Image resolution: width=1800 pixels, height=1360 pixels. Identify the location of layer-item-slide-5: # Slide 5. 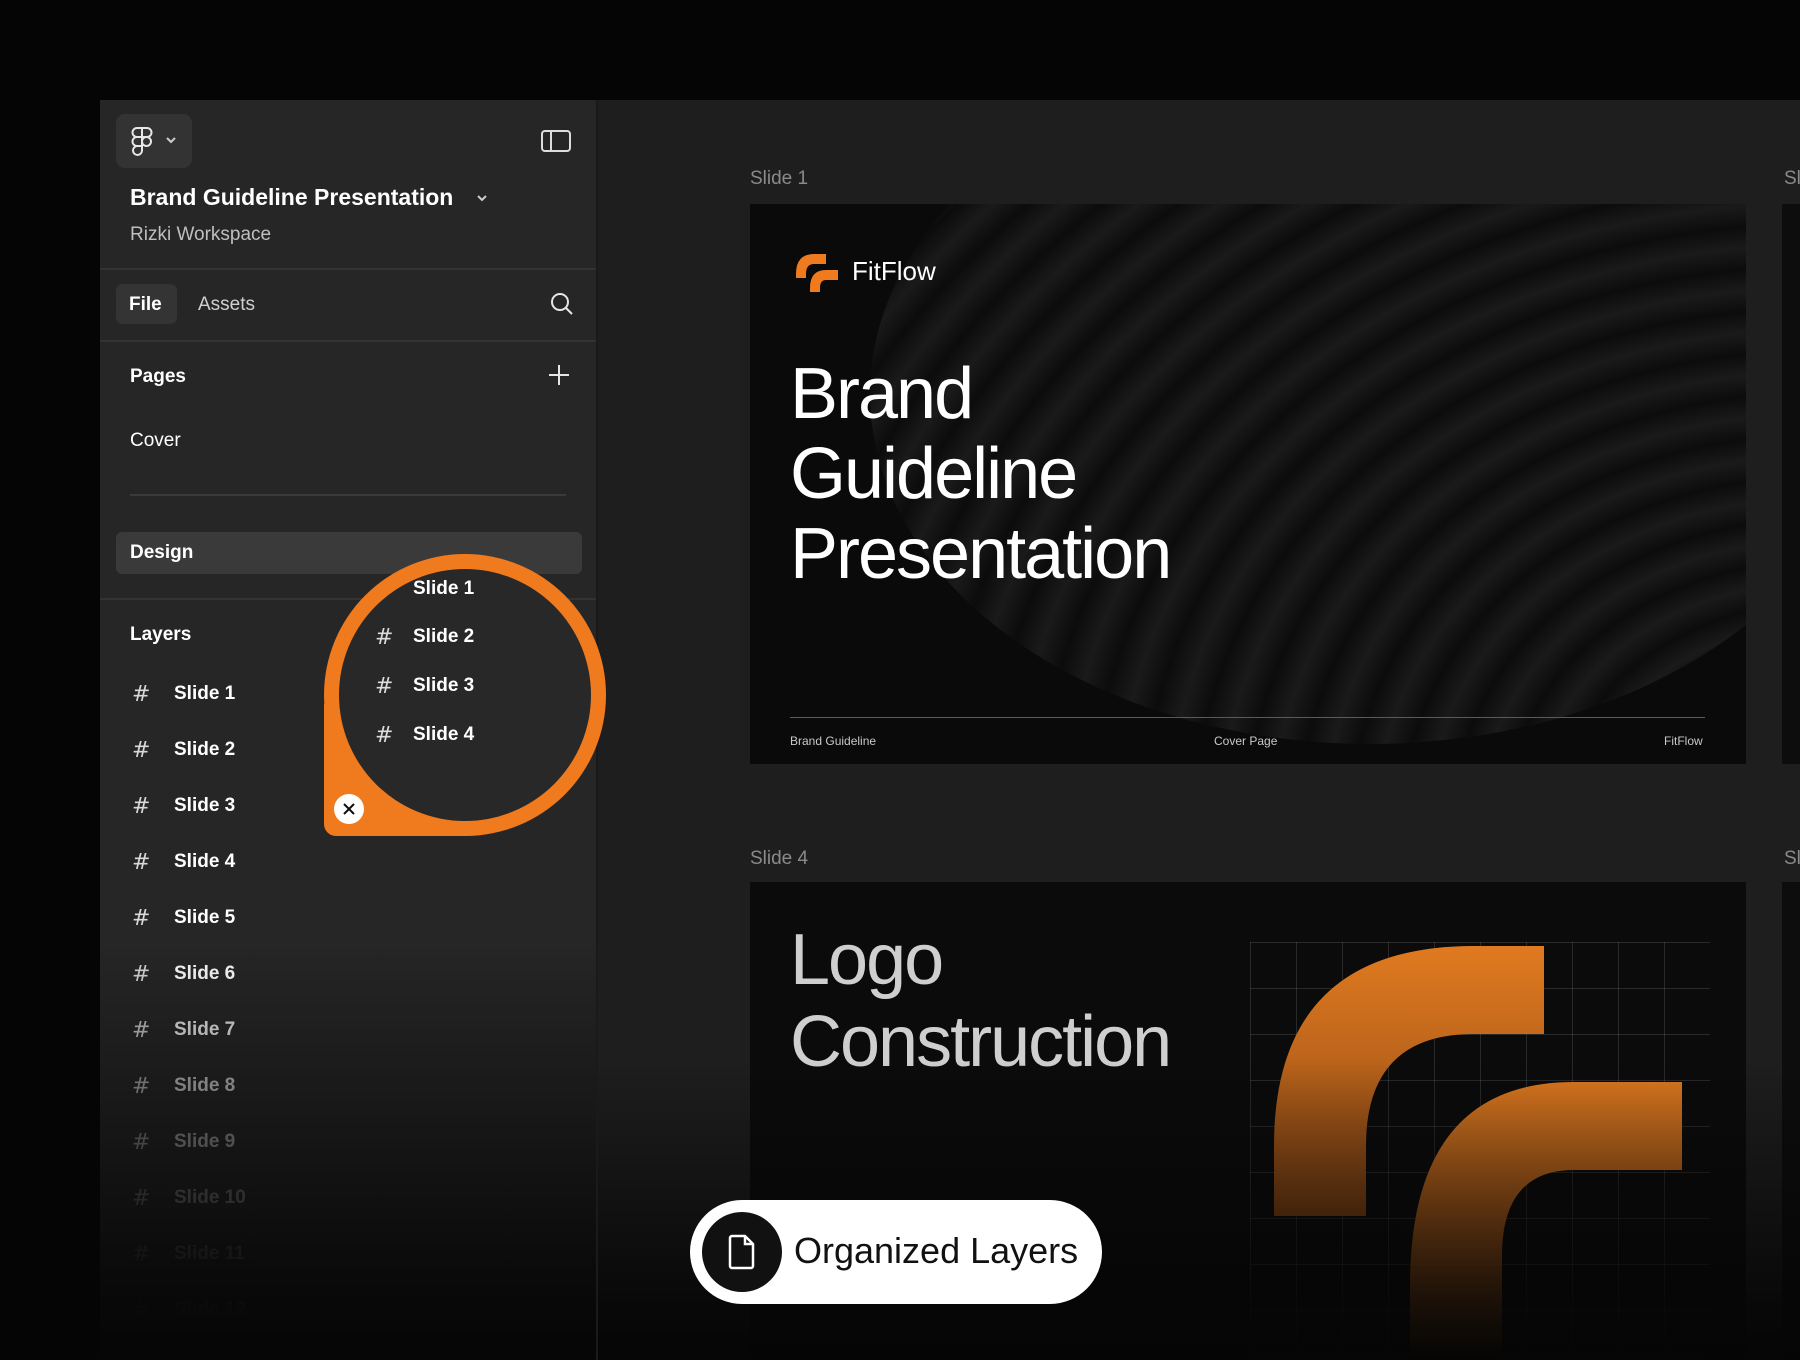
(348, 918).